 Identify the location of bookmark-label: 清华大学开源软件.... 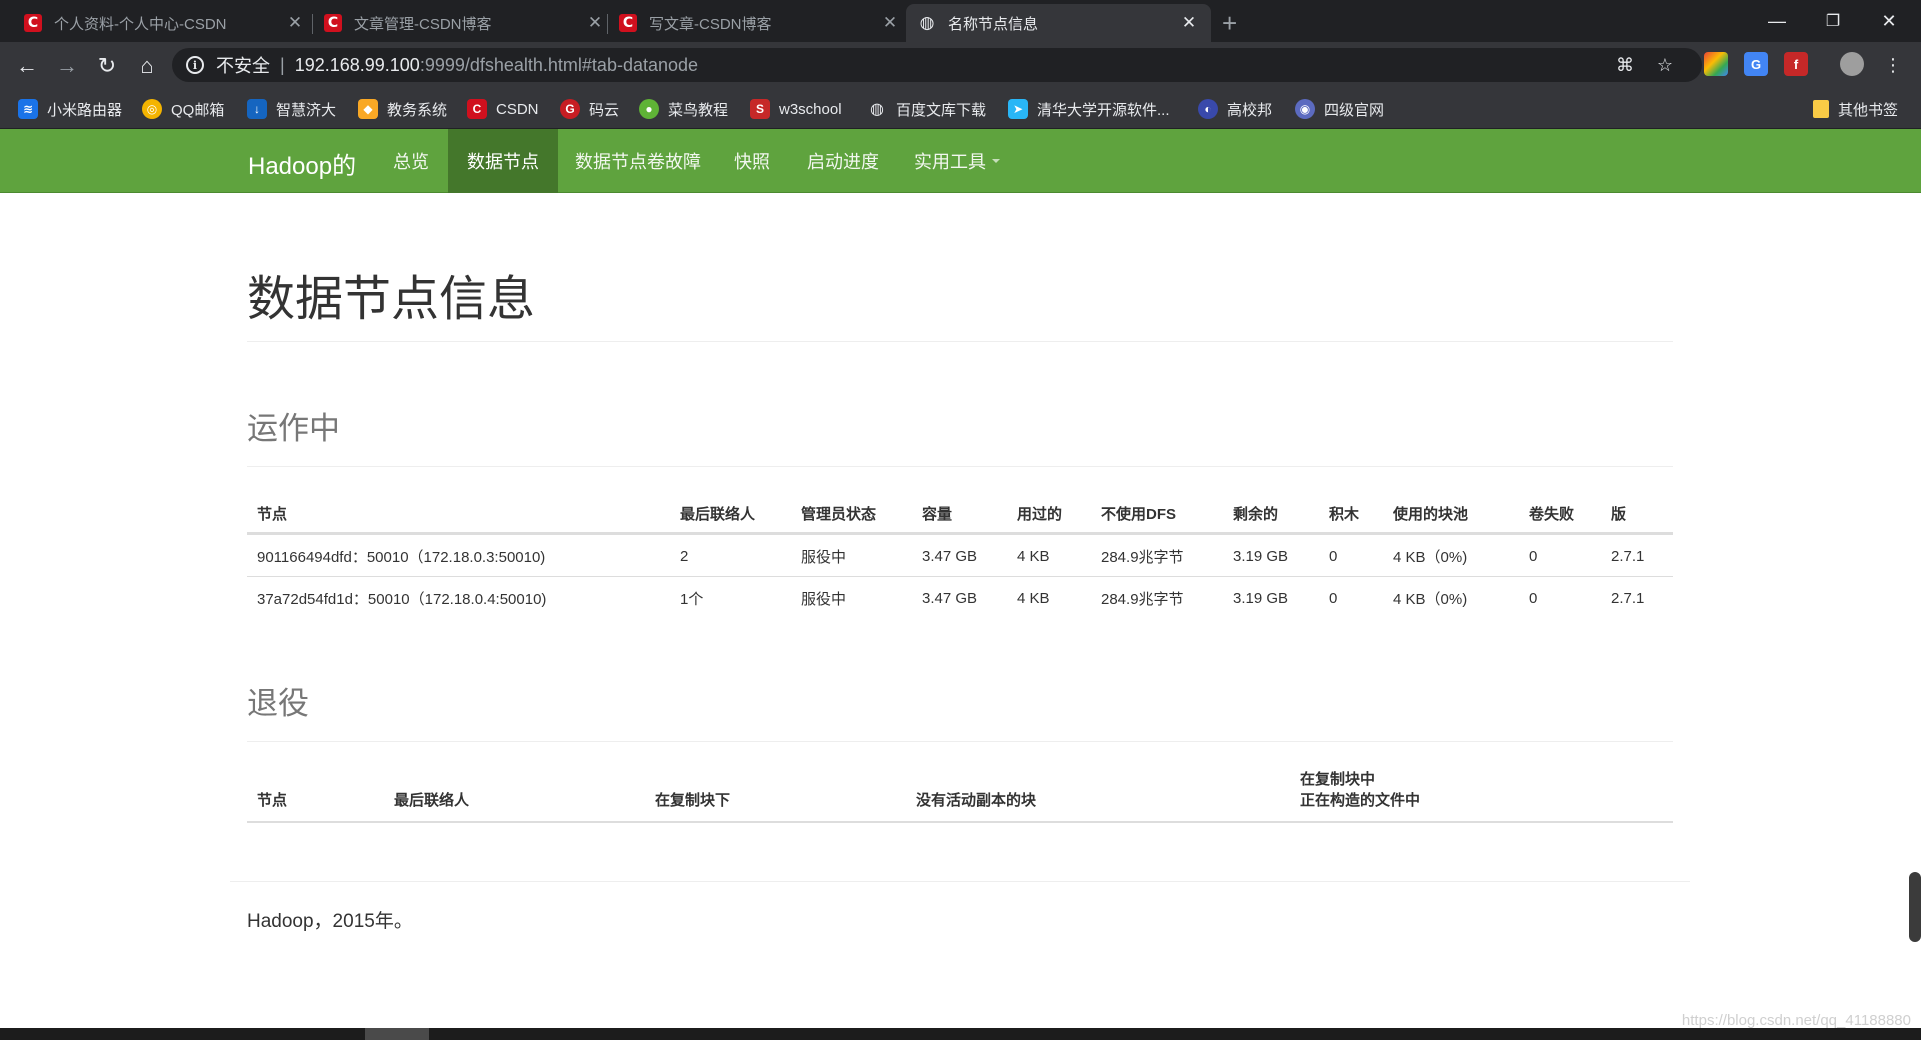
(1103, 110).